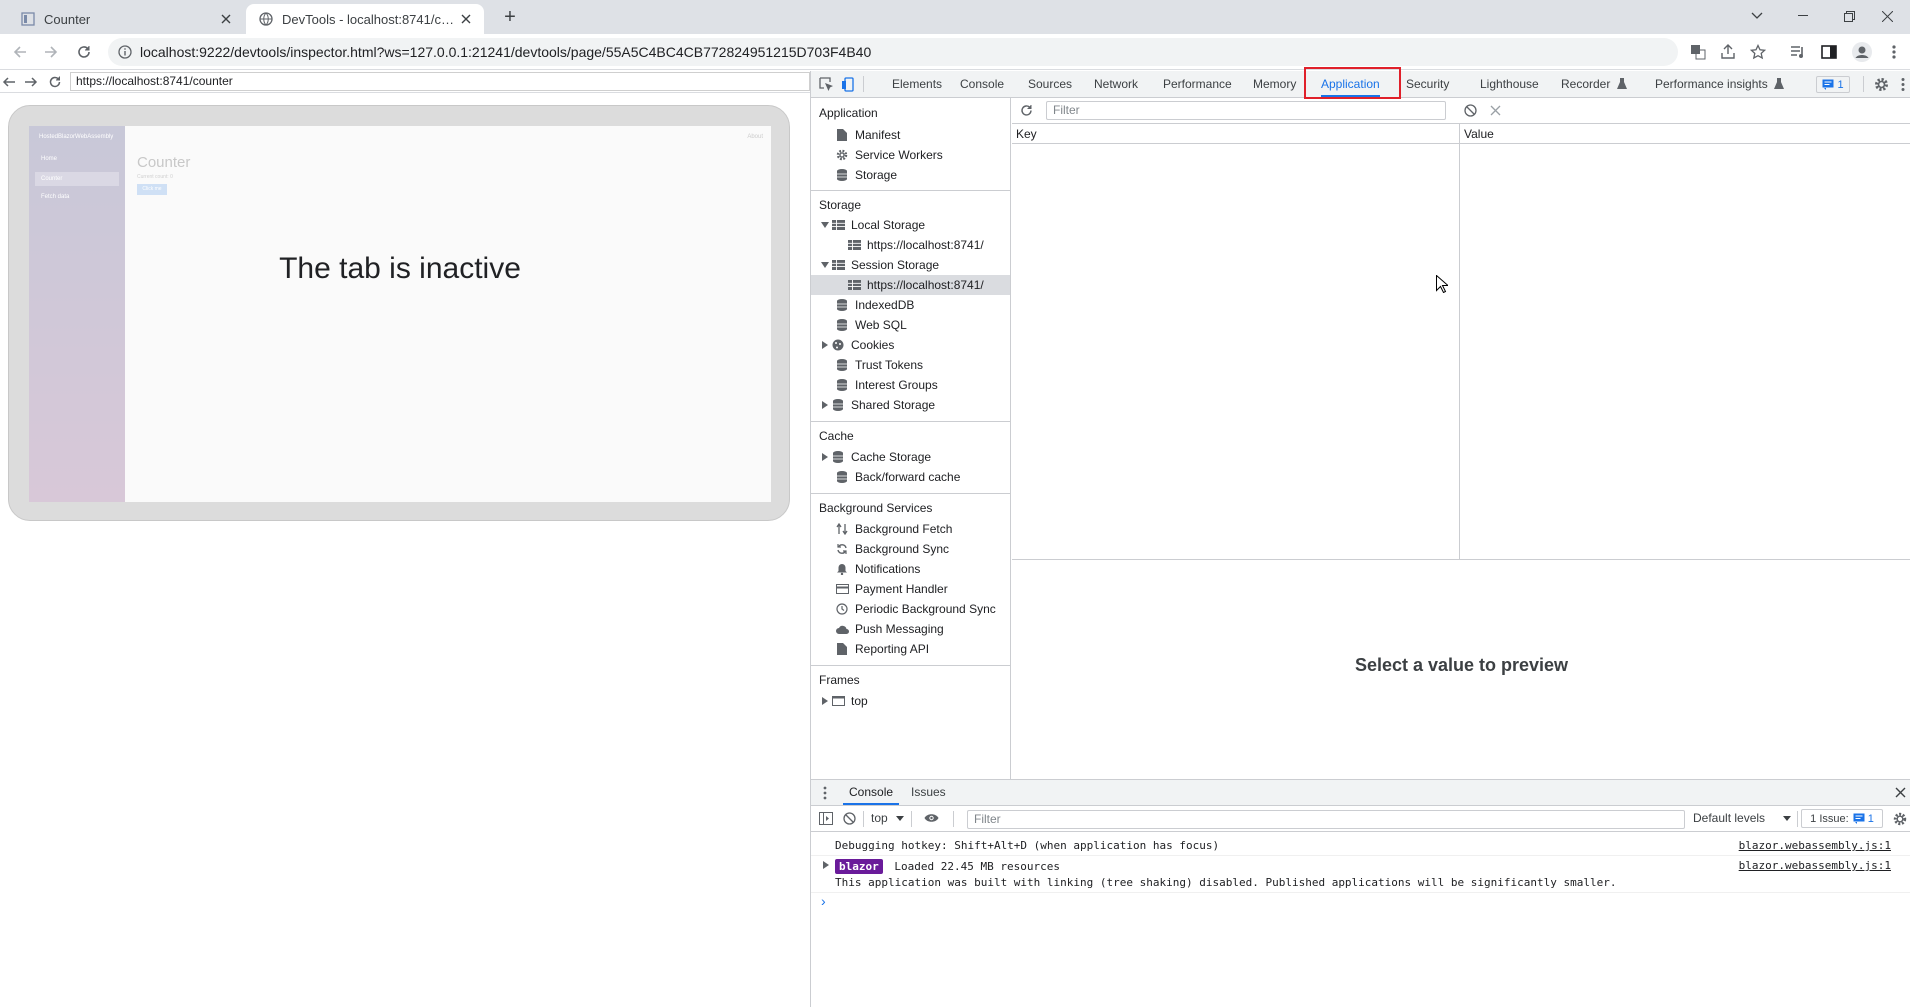 This screenshot has width=1910, height=1007. I want to click on cookie-icon, so click(838, 345).